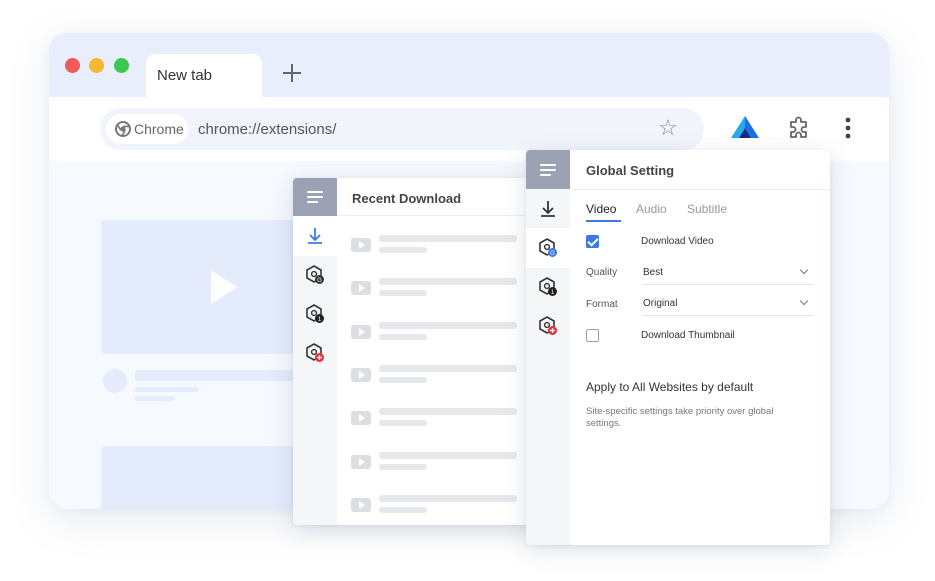  What do you see at coordinates (630, 170) in the screenshot?
I see `panel-title: Global Setting` at bounding box center [630, 170].